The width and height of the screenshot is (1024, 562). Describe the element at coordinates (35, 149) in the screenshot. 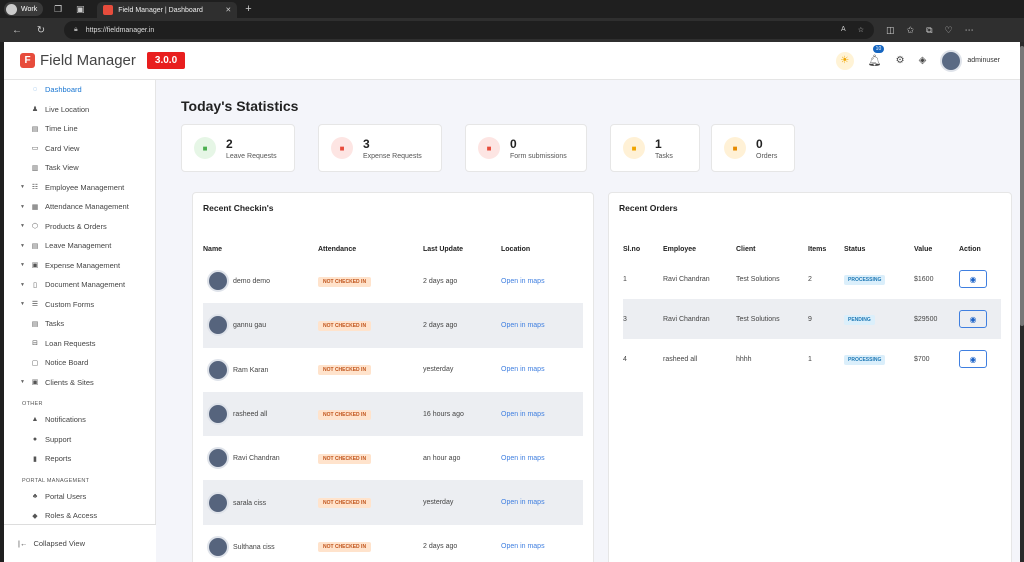

I see `card-icon: ▭` at that location.